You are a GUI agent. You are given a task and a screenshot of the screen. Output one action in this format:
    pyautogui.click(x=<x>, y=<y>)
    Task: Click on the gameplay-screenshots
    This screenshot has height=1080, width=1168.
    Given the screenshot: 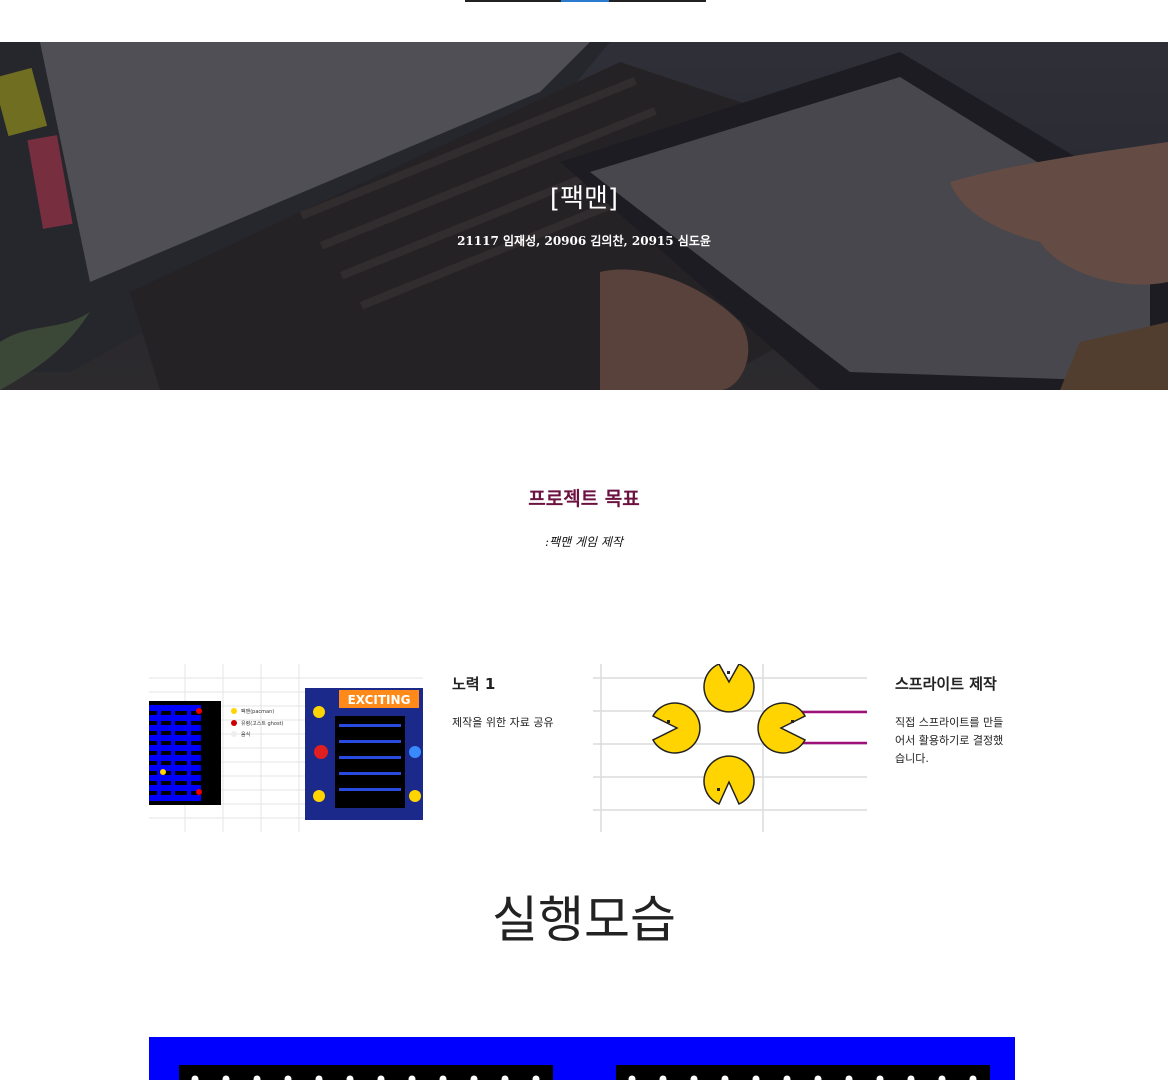 What is the action you would take?
    pyautogui.click(x=582, y=1058)
    